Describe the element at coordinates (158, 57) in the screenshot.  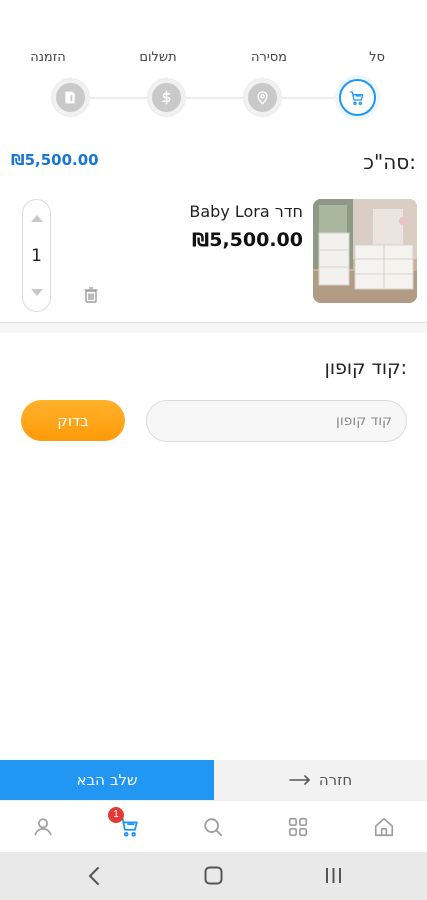
I see `step-label-payment: תשלום` at that location.